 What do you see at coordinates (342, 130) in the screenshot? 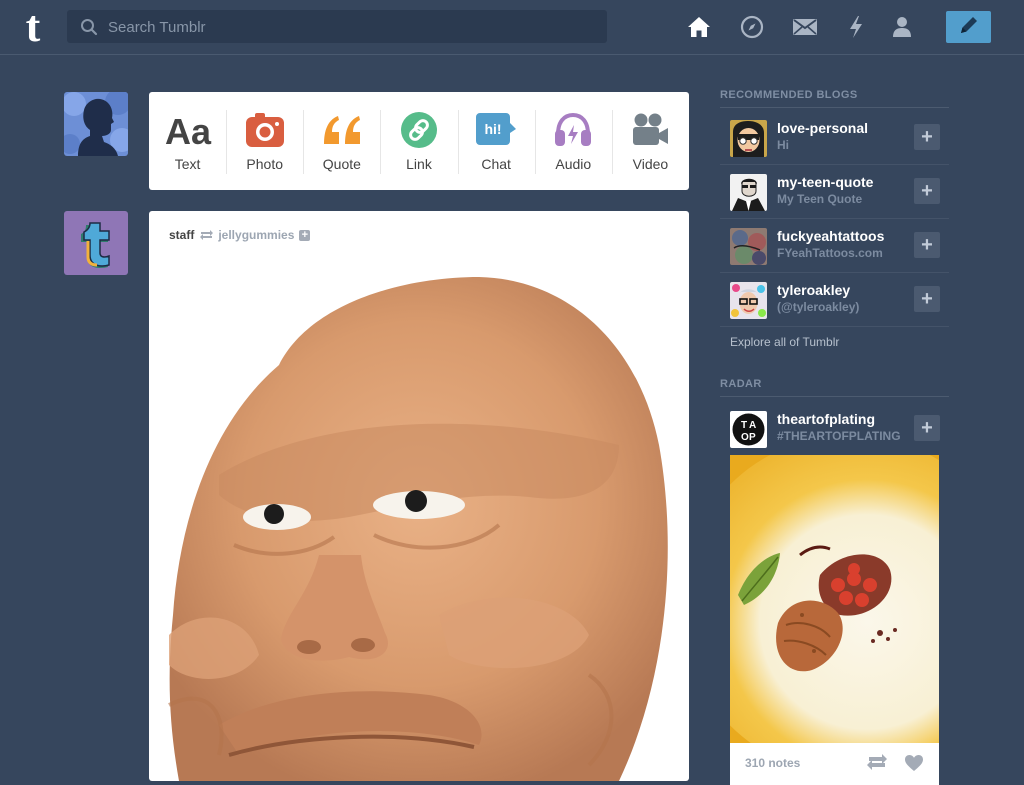
I see `quote-icon` at bounding box center [342, 130].